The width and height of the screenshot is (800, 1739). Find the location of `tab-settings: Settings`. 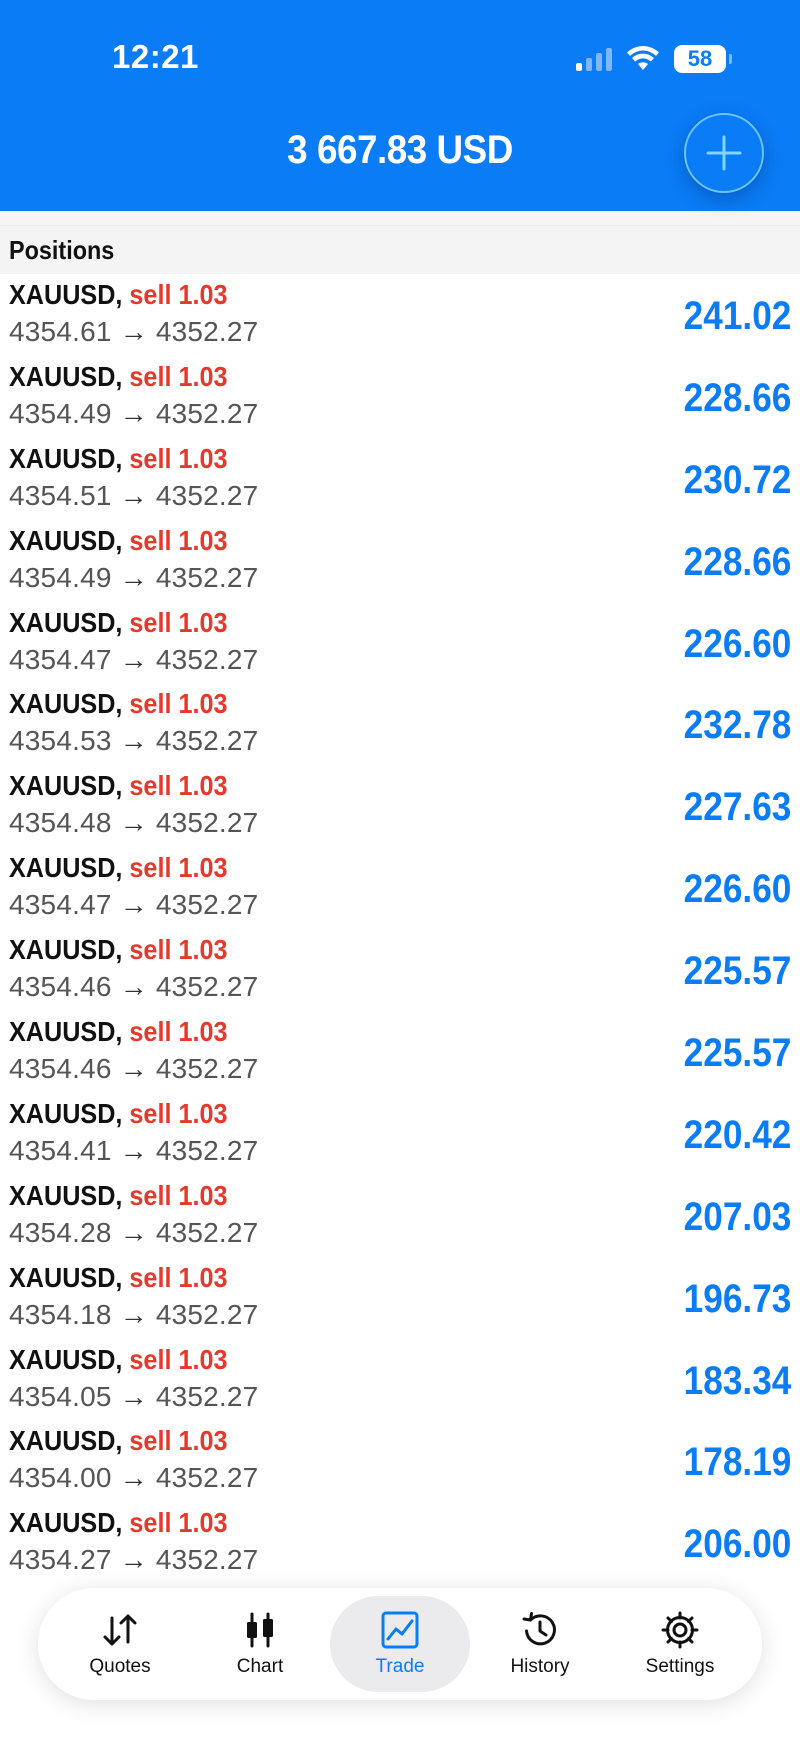

tab-settings: Settings is located at coordinates (680, 1644).